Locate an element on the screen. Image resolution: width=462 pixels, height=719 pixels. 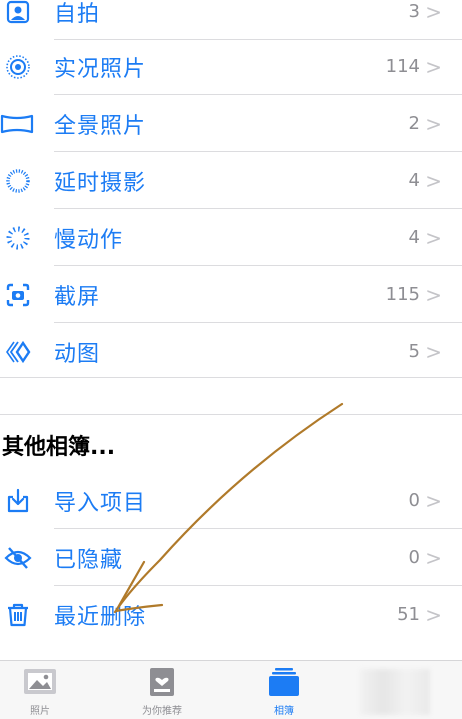
album-label: 导入项目 is located at coordinates (100, 503).